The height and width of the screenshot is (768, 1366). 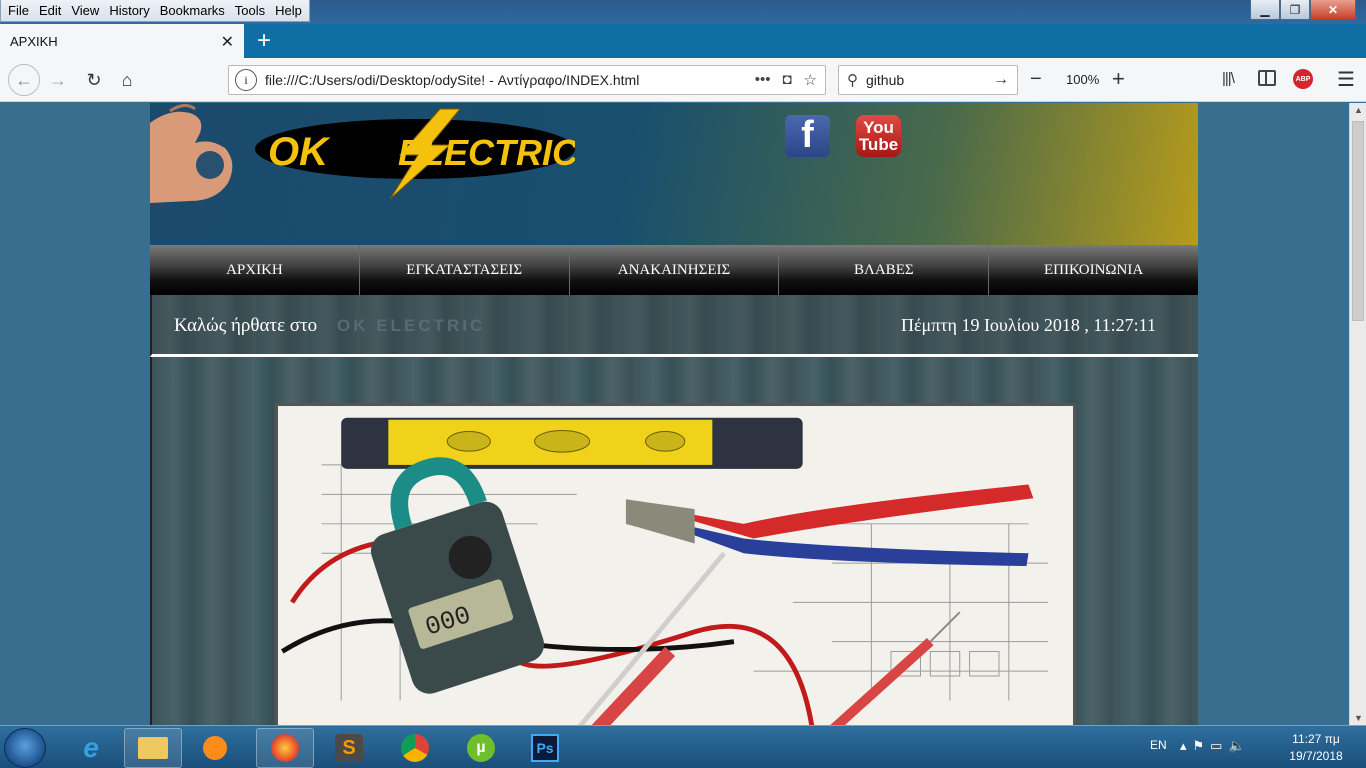 What do you see at coordinates (1358, 221) in the screenshot?
I see `scroll-thumb` at bounding box center [1358, 221].